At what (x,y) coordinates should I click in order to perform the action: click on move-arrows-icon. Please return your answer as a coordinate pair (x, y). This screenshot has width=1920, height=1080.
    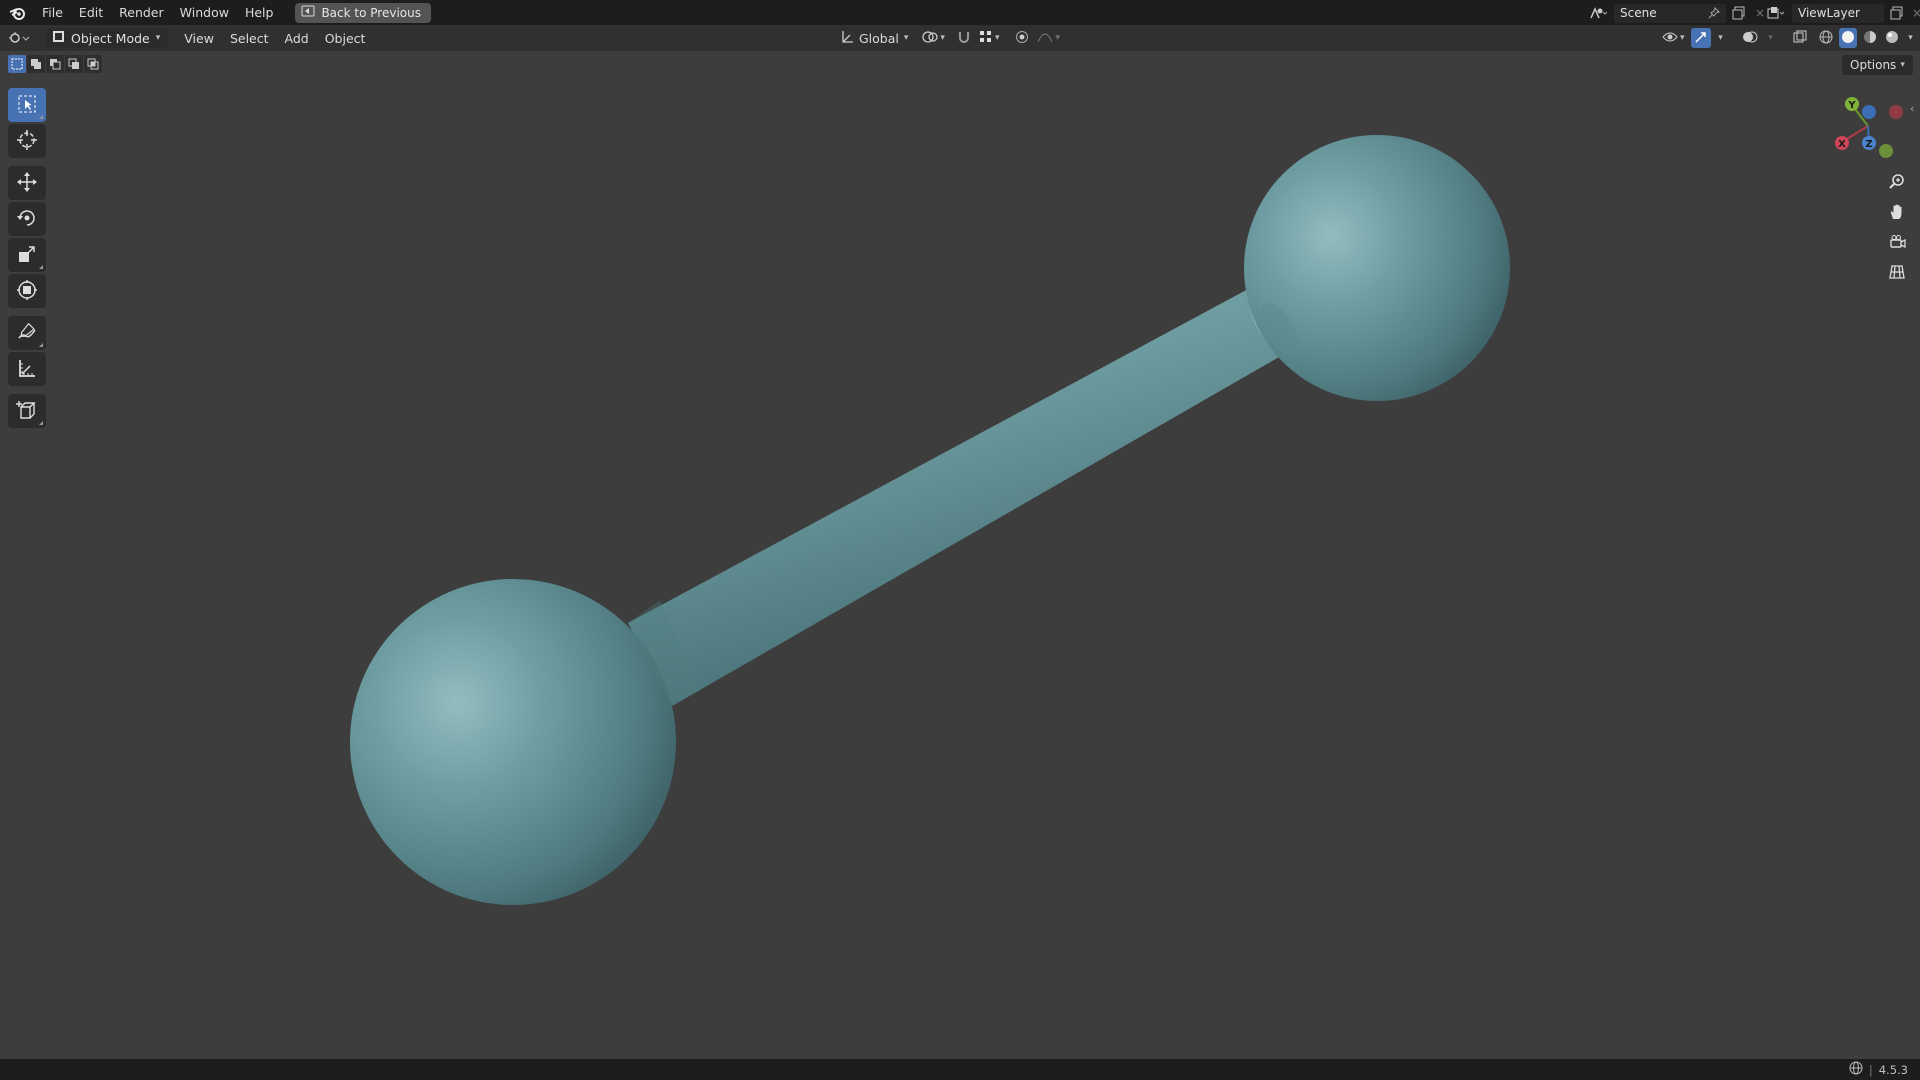
    Looking at the image, I should click on (27, 183).